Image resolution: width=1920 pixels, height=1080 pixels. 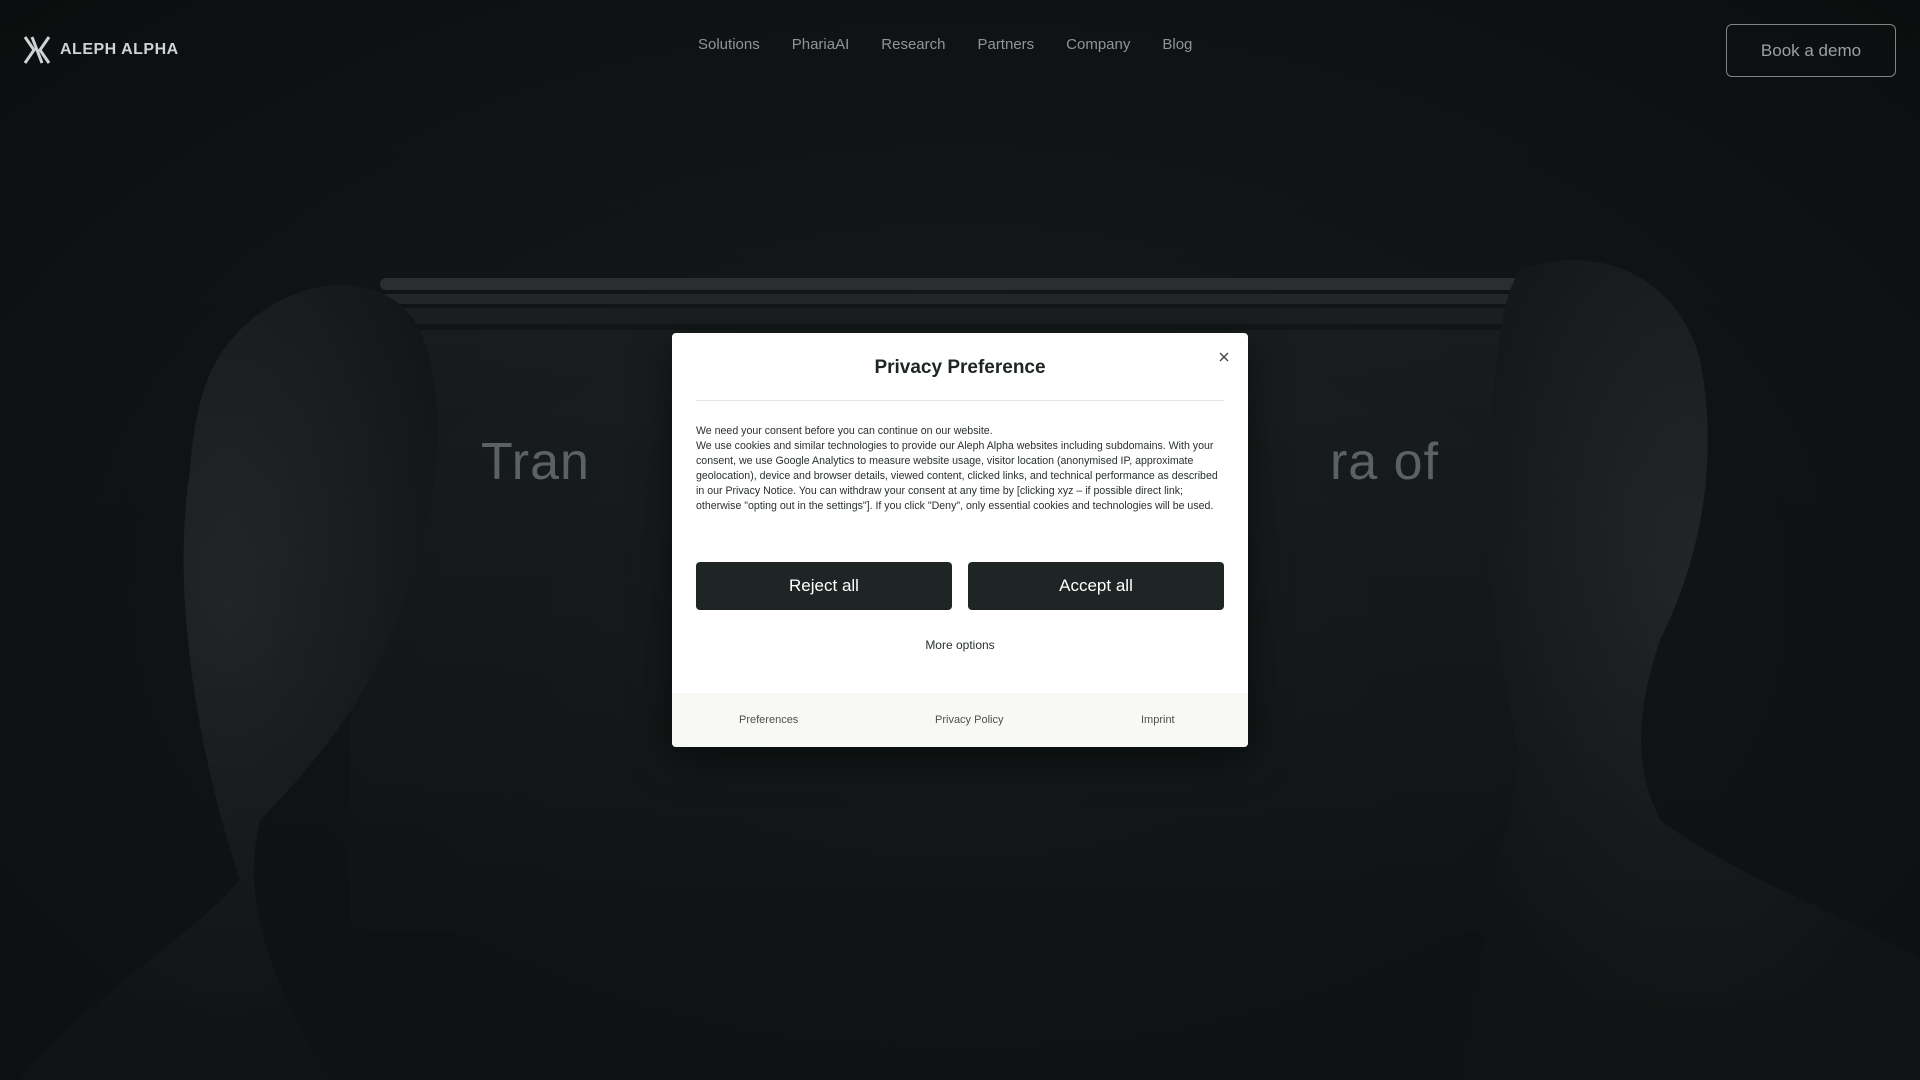 What do you see at coordinates (37, 50) in the screenshot?
I see `aleph-alpha-logo-icon` at bounding box center [37, 50].